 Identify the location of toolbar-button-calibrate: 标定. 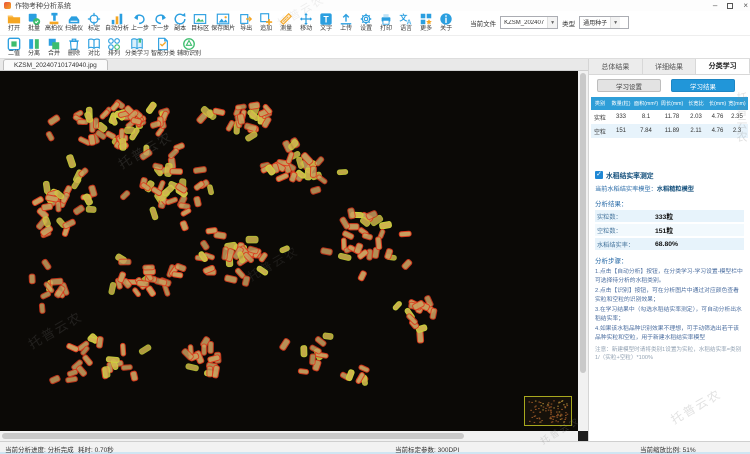
(94, 22).